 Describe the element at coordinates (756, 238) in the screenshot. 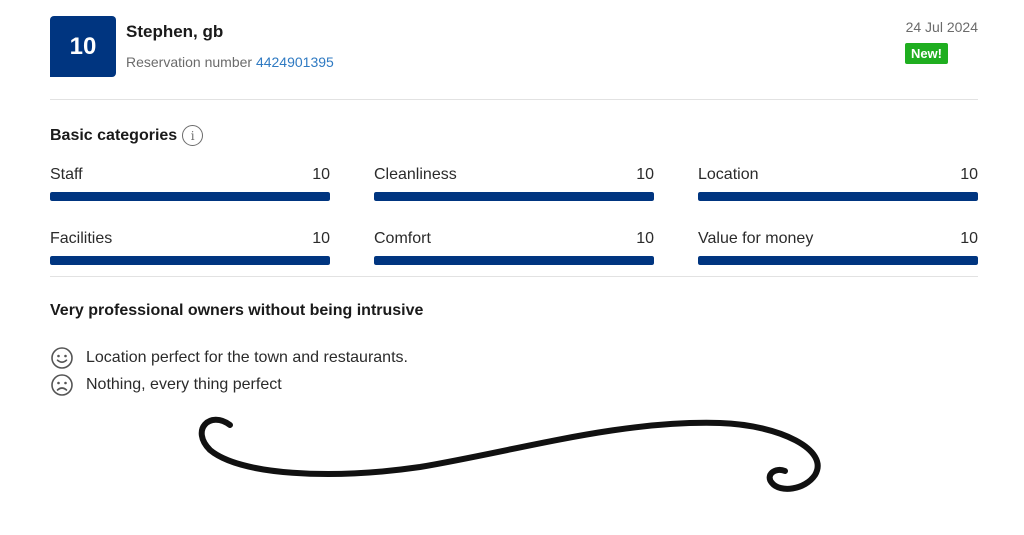

I see `category-label: Value for money` at that location.